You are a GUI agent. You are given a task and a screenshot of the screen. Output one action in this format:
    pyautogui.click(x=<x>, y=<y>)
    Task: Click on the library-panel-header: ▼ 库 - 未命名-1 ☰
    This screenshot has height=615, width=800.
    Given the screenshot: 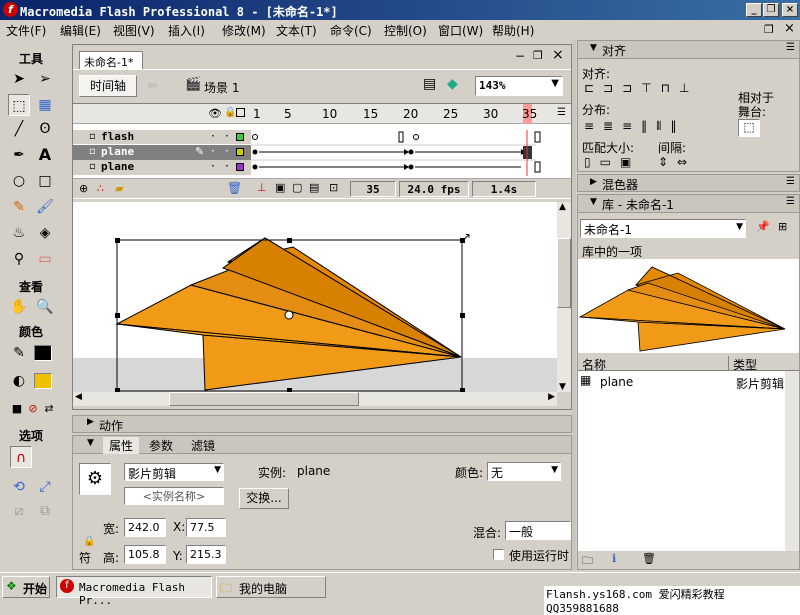 What is the action you would take?
    pyautogui.click(x=688, y=204)
    